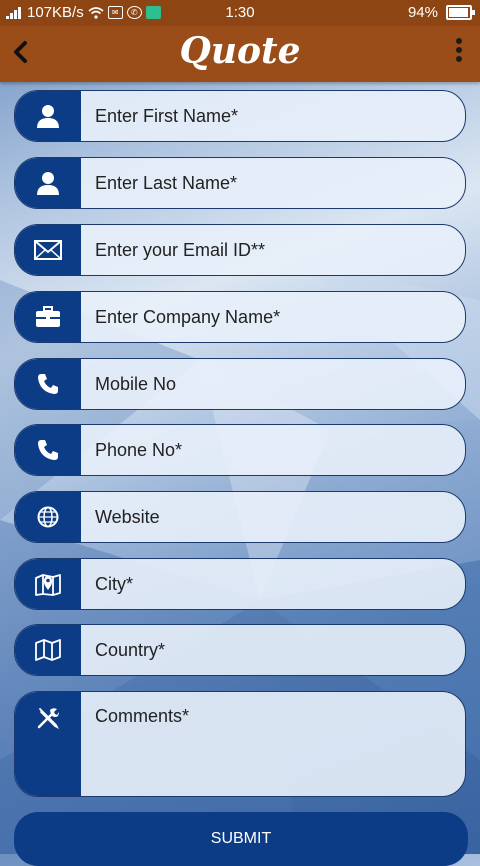  What do you see at coordinates (275, 584) in the screenshot?
I see `city-input` at bounding box center [275, 584].